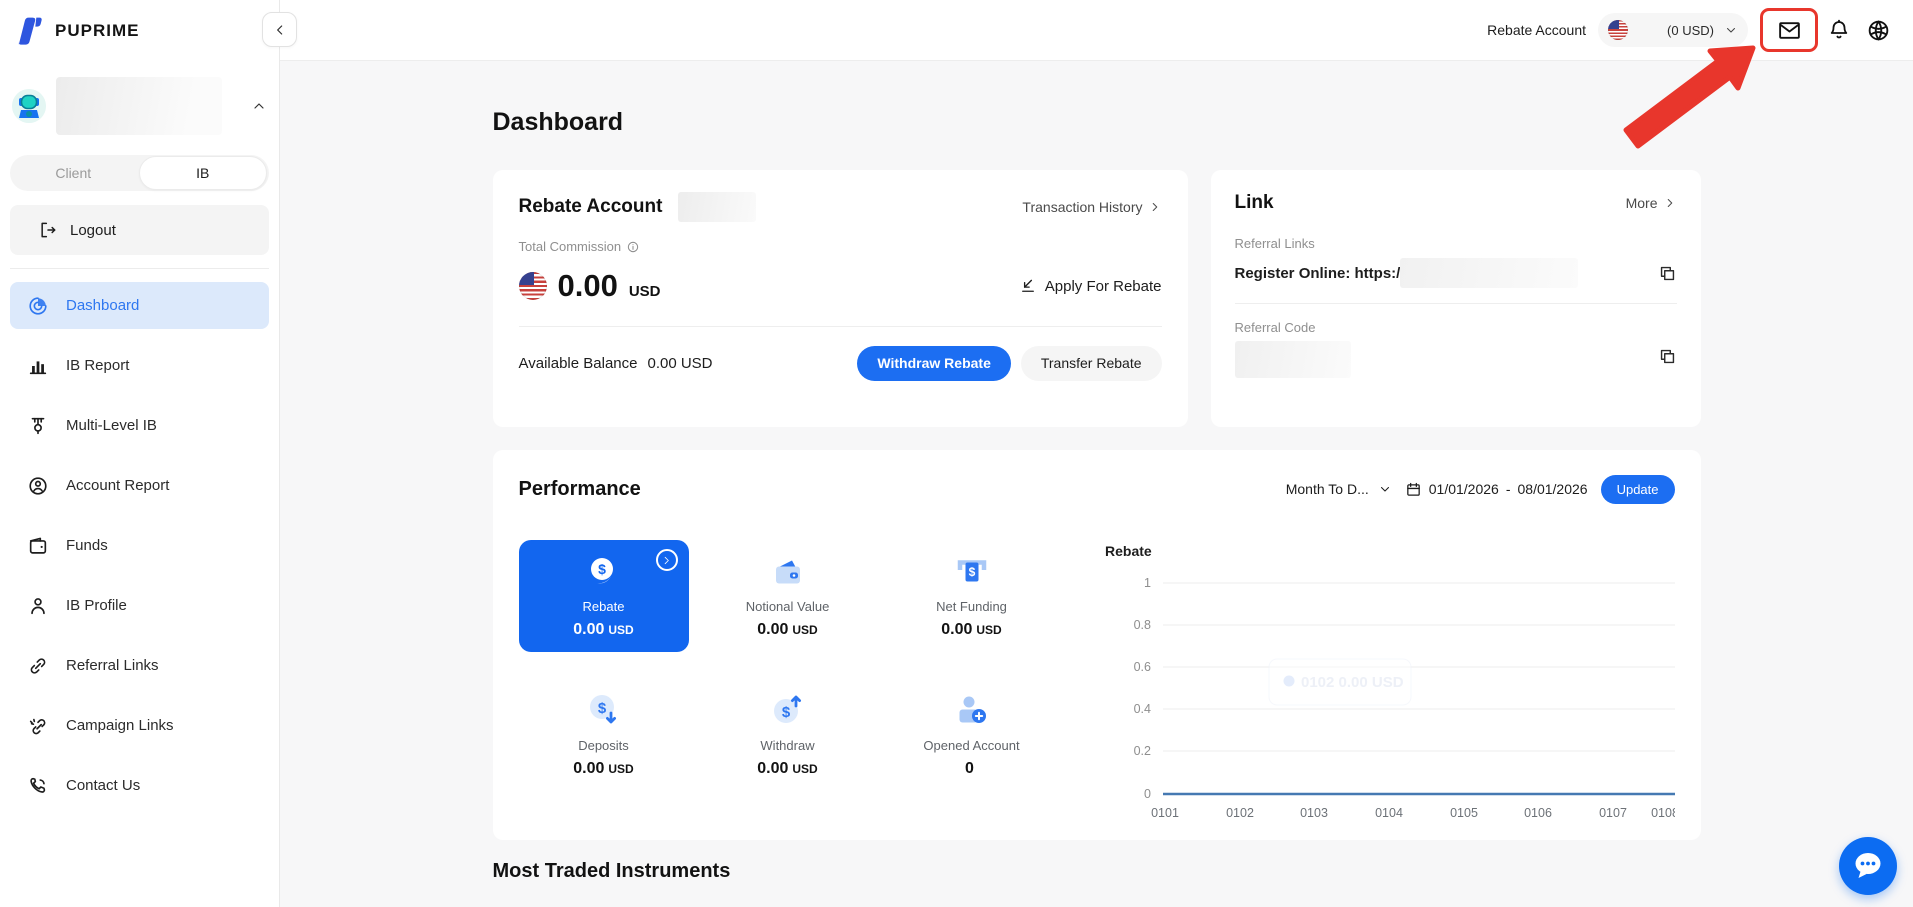 The image size is (1913, 907). I want to click on sidebar-item-referral-links: Referral Links, so click(139, 665).